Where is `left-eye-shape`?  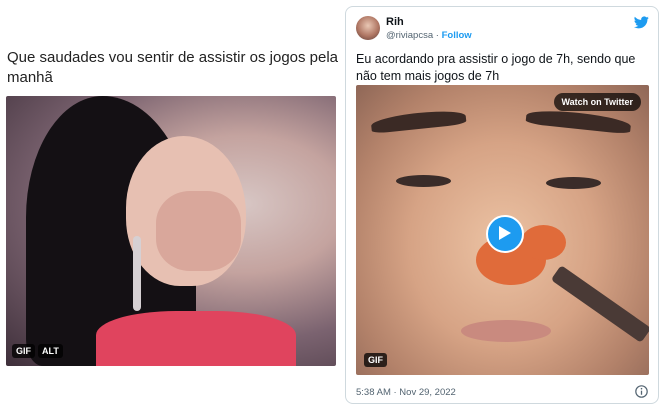
left-eye-shape is located at coordinates (423, 181).